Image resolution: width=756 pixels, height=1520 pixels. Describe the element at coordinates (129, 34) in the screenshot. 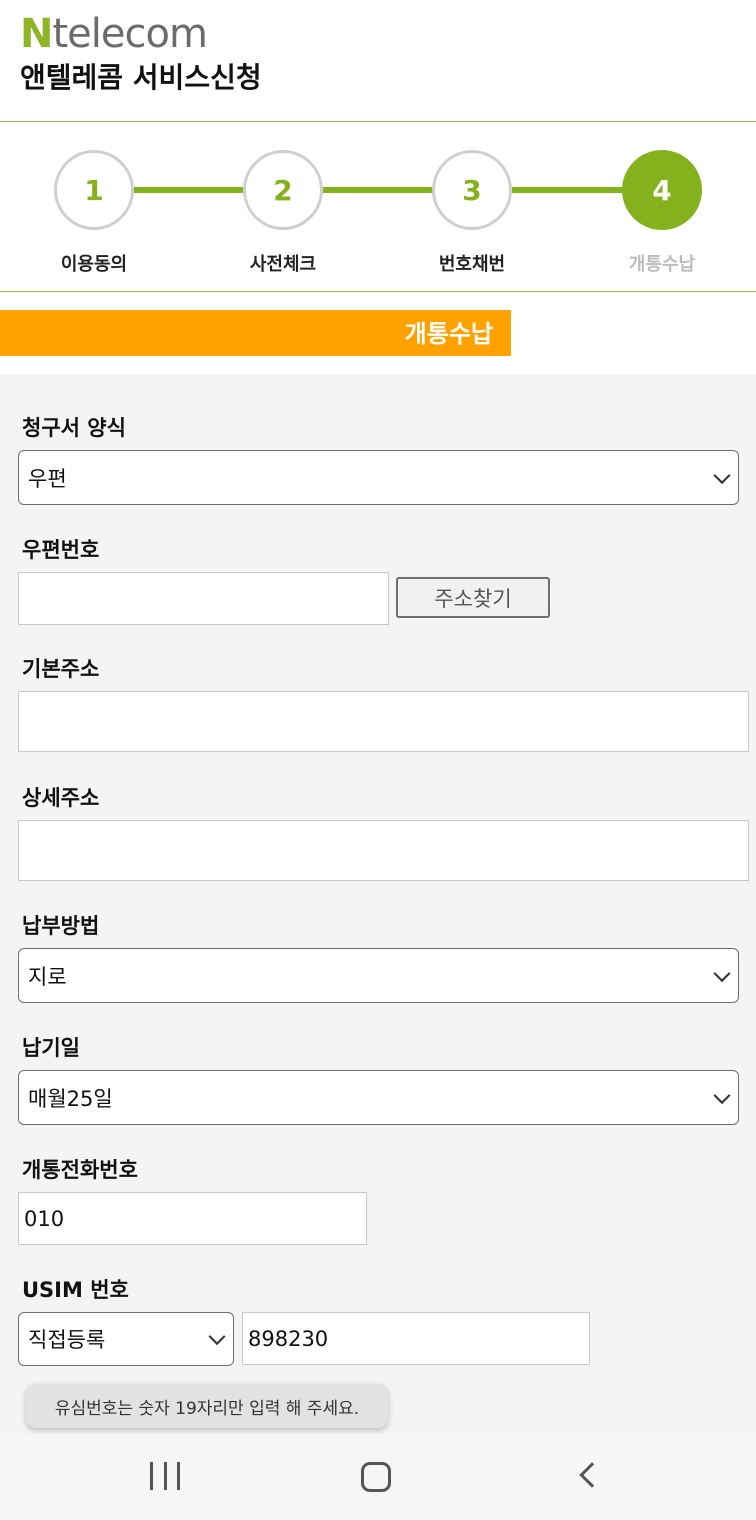

I see `logo-text: telecom` at that location.